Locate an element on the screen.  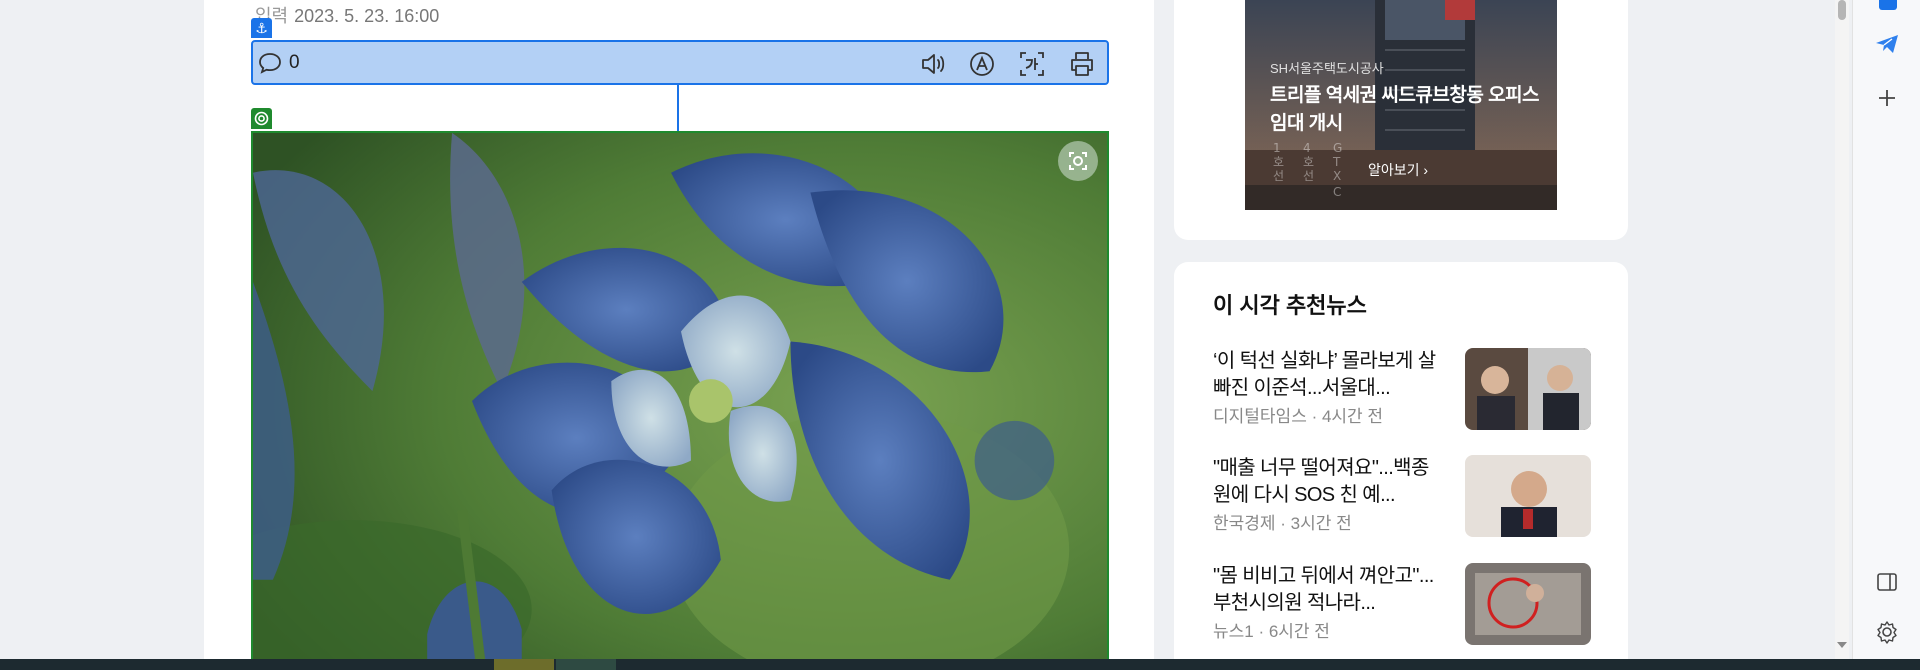
sidebar-toggle-icon is located at coordinates (1887, 582).